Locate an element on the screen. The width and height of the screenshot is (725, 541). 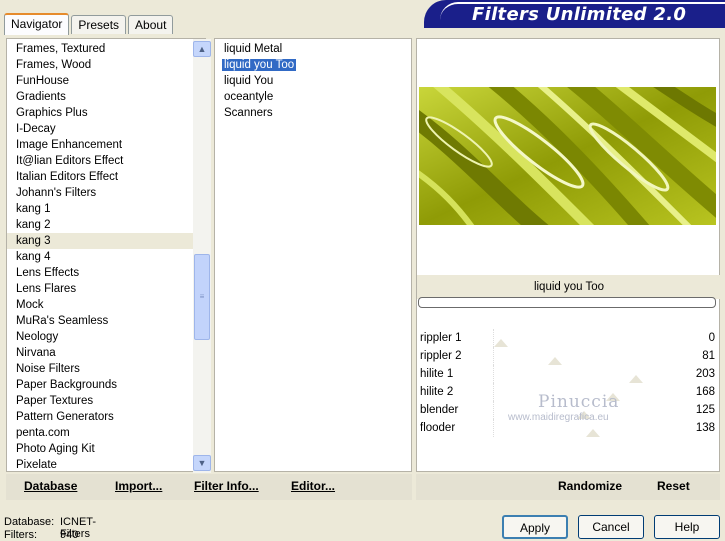
category-item: Johann's Filters is located at coordinates (106, 193).